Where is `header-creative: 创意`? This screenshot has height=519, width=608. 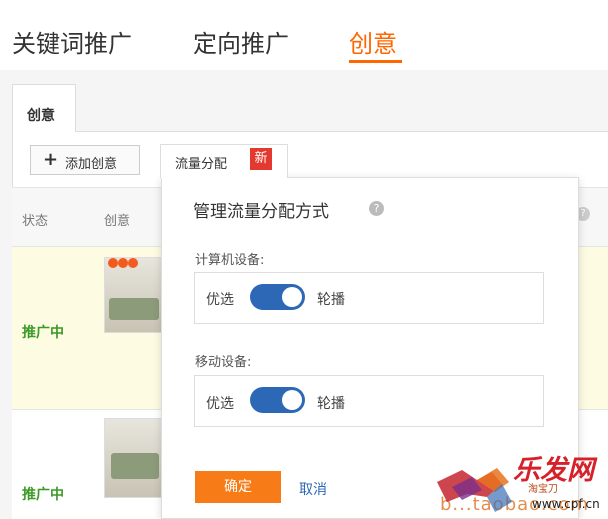 header-creative: 创意 is located at coordinates (117, 221).